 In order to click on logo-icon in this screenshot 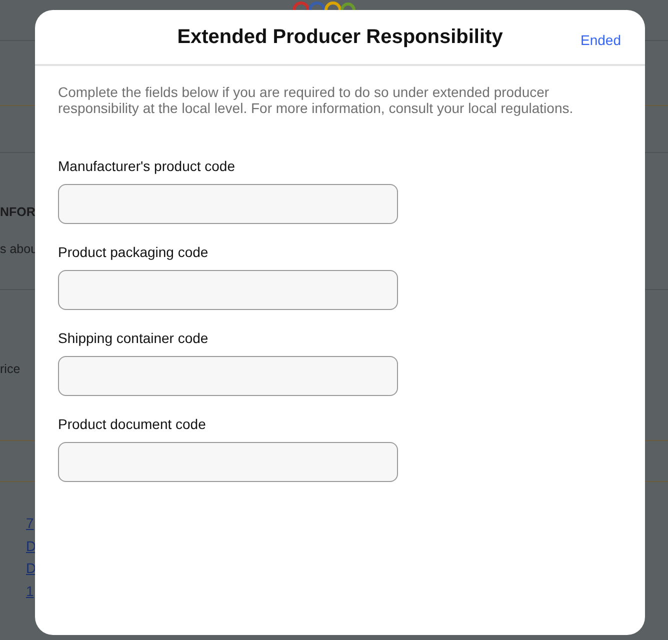, I will do `click(324, 5)`.